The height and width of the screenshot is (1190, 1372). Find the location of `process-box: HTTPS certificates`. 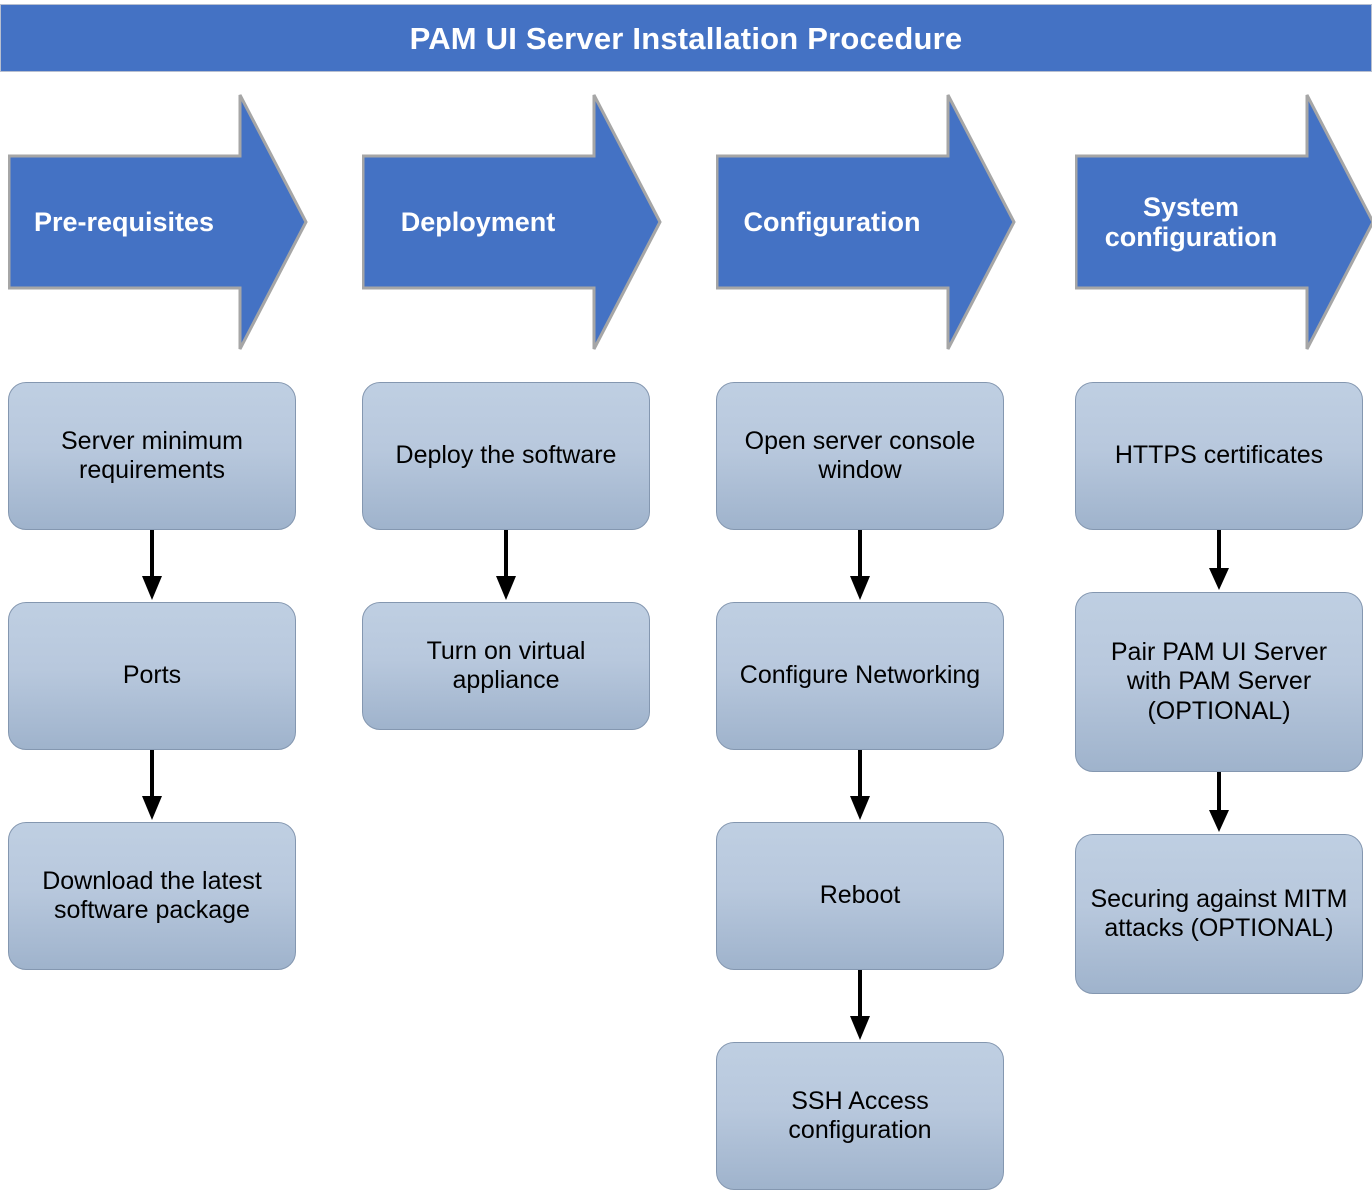

process-box: HTTPS certificates is located at coordinates (1219, 456).